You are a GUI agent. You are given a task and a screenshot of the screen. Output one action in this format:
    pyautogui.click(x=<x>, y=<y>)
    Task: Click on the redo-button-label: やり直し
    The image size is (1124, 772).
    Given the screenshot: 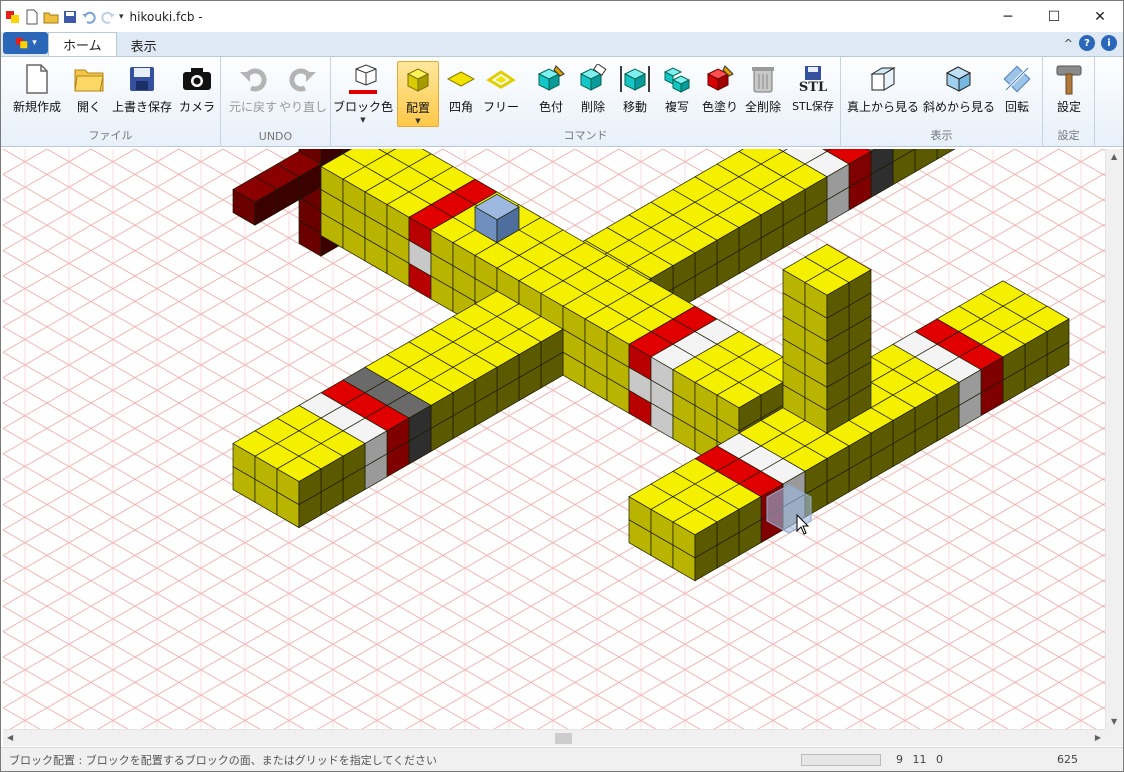 What is the action you would take?
    pyautogui.click(x=303, y=107)
    